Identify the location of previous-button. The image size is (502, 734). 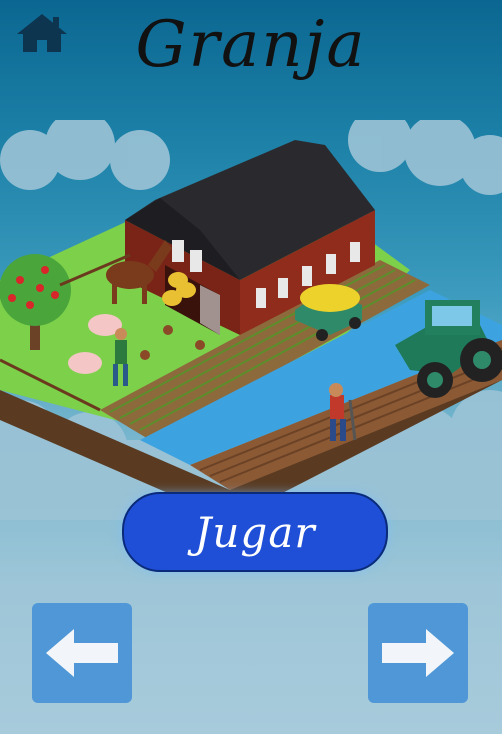
(82, 653).